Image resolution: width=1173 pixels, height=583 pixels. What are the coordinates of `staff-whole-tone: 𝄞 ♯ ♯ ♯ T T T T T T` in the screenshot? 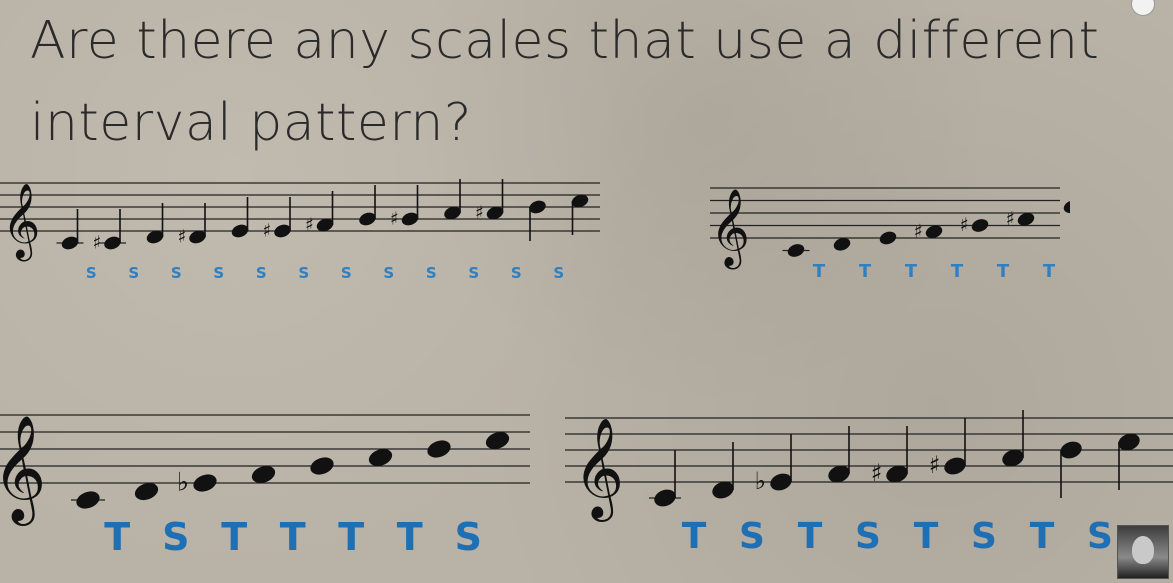 It's located at (885, 225).